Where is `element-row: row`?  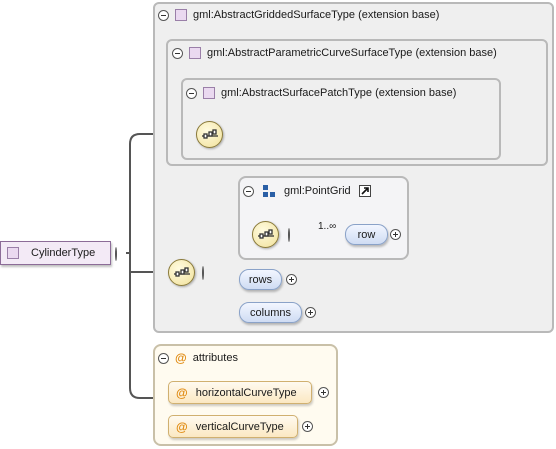
element-row: row is located at coordinates (366, 234).